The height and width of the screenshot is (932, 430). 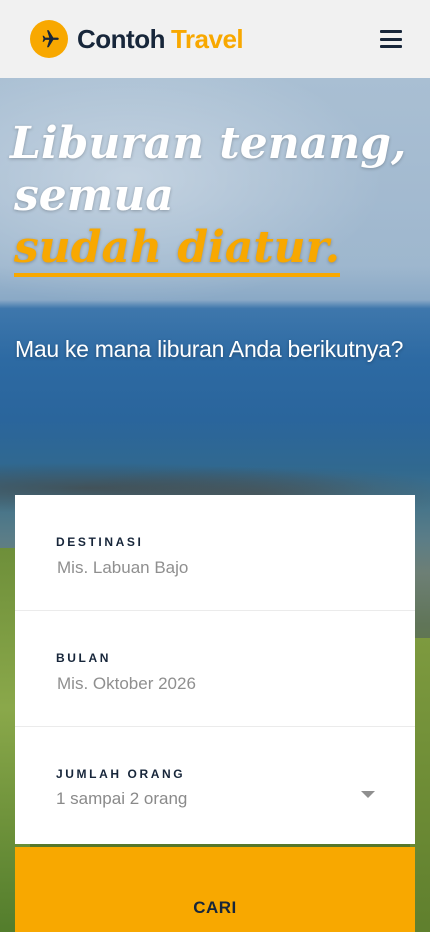 What do you see at coordinates (215, 907) in the screenshot?
I see `search-button-label: CARI` at bounding box center [215, 907].